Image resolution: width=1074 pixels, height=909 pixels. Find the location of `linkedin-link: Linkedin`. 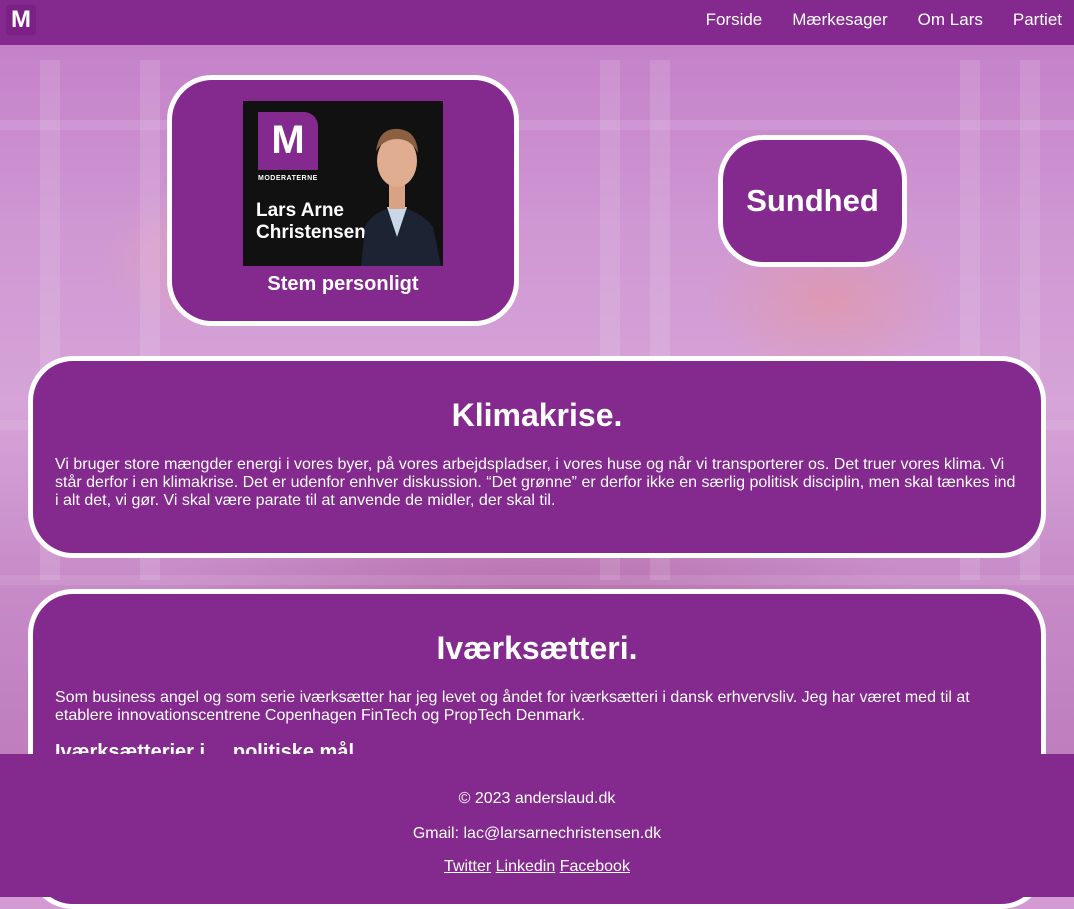

linkedin-link: Linkedin is located at coordinates (526, 866).